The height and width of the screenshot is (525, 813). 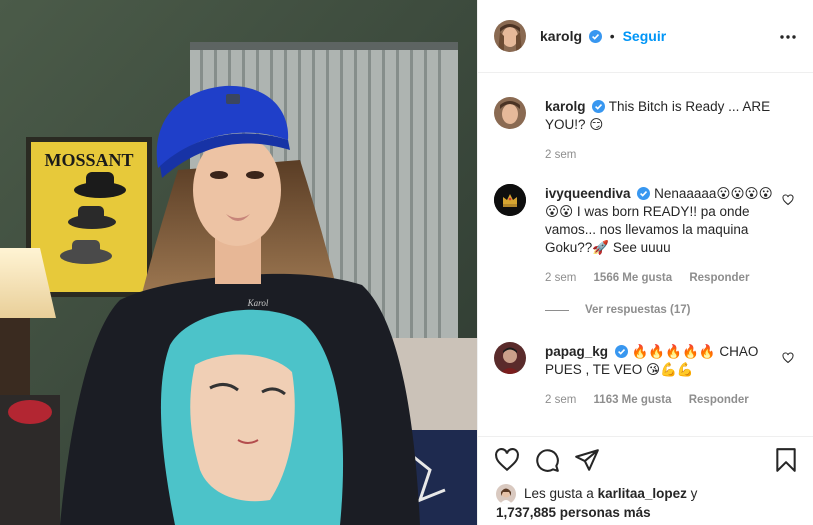 I want to click on liker-avatar, so click(x=506, y=494).